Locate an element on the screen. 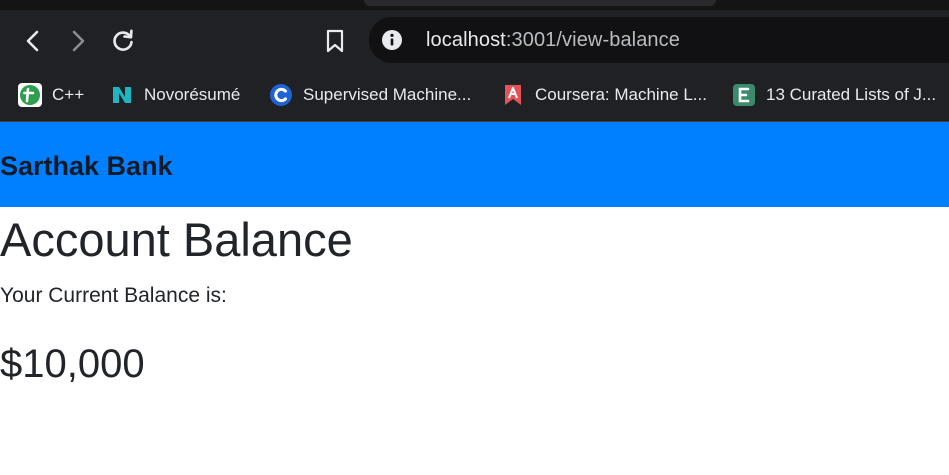 Image resolution: width=949 pixels, height=475 pixels. reload-icon is located at coordinates (123, 40).